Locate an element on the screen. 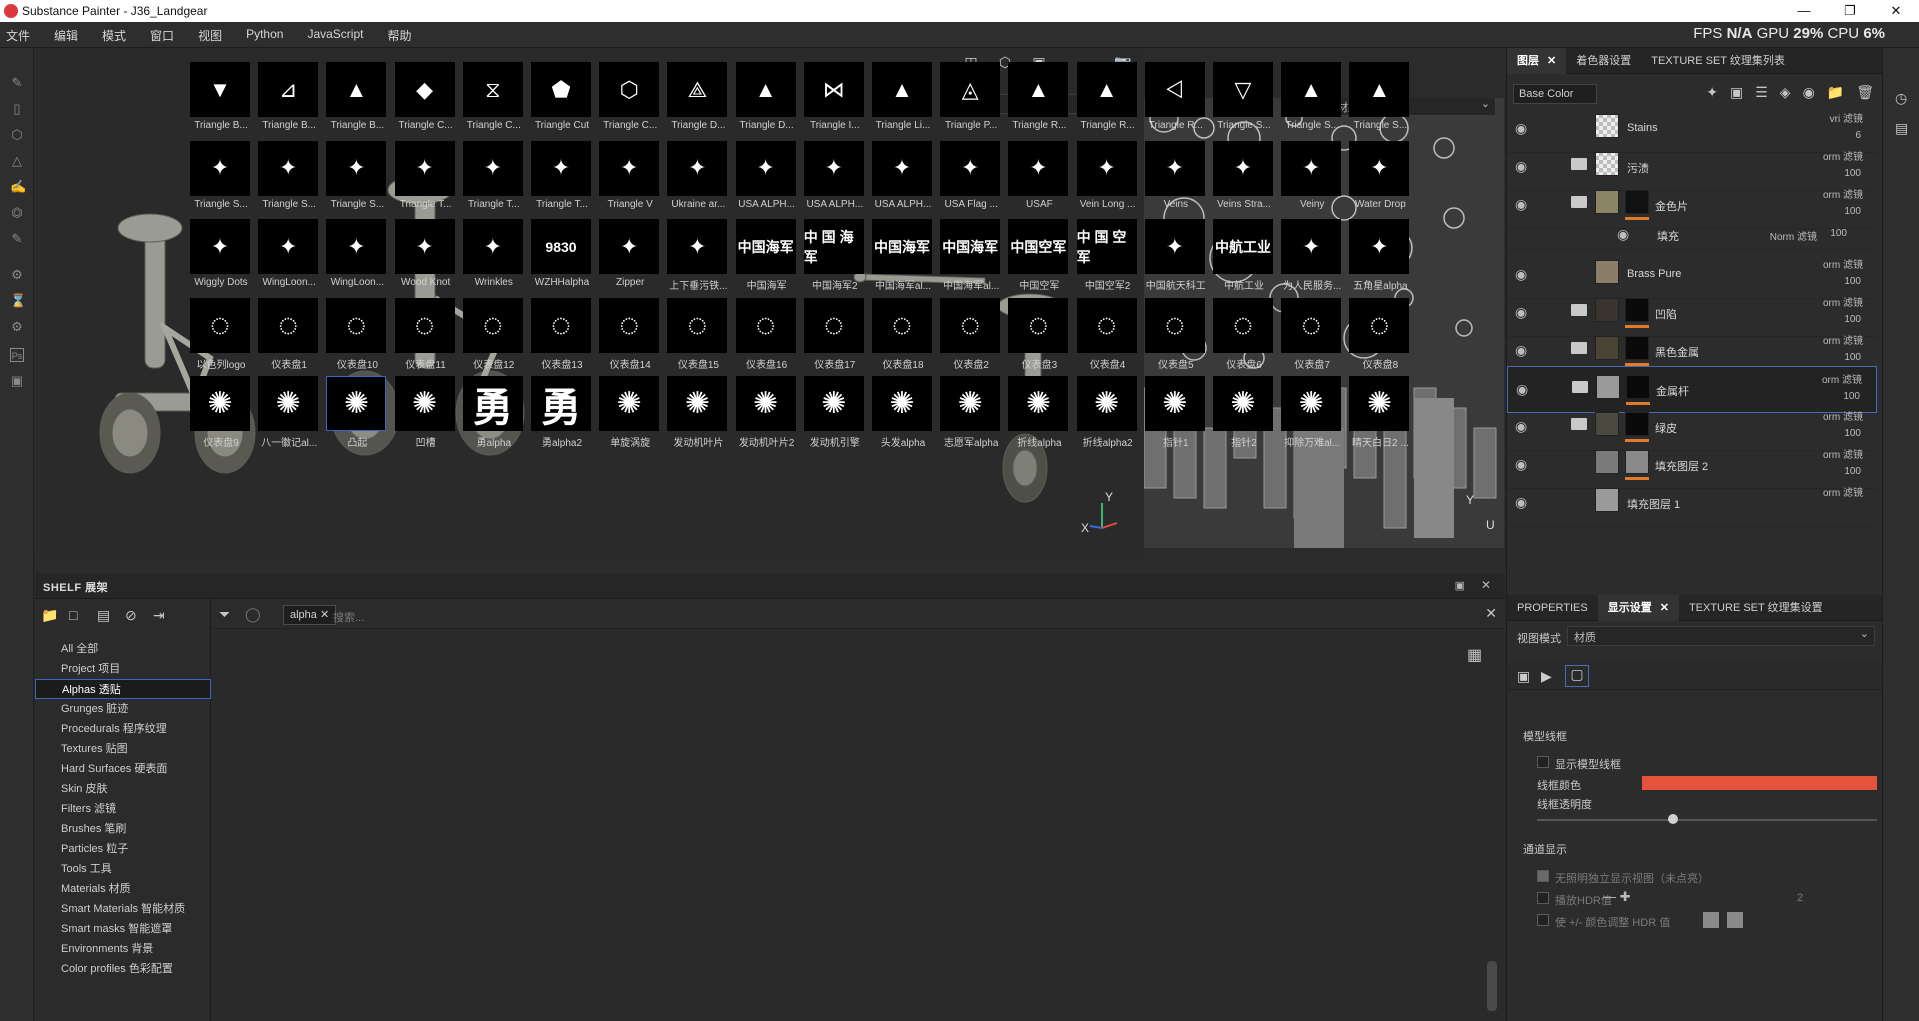  smudge-icon: ✍ is located at coordinates (18, 187).